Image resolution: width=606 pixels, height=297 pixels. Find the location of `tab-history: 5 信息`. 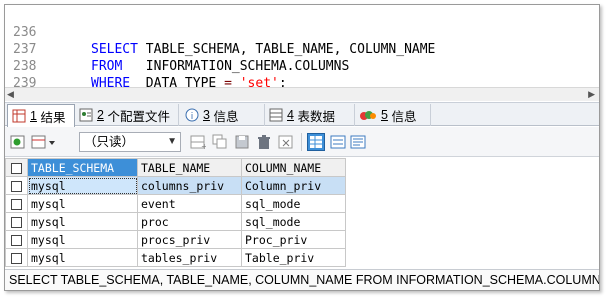

tab-history: 5 信息 is located at coordinates (393, 115).